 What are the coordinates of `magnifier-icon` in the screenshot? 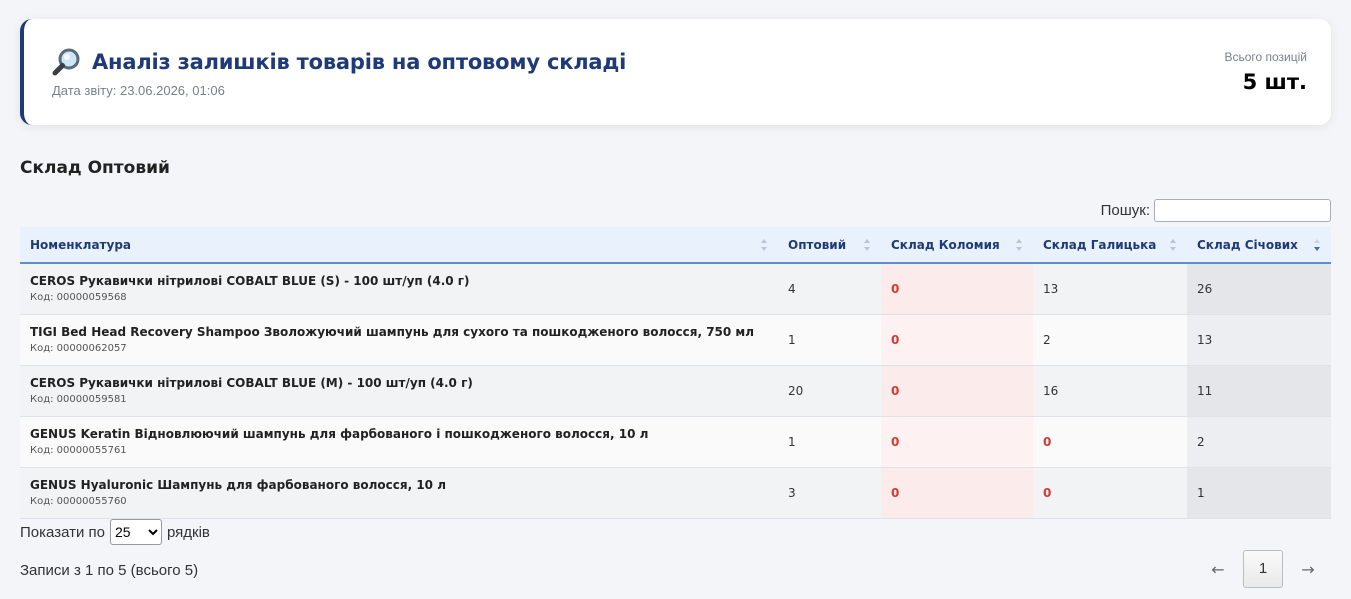 It's located at (66, 62).